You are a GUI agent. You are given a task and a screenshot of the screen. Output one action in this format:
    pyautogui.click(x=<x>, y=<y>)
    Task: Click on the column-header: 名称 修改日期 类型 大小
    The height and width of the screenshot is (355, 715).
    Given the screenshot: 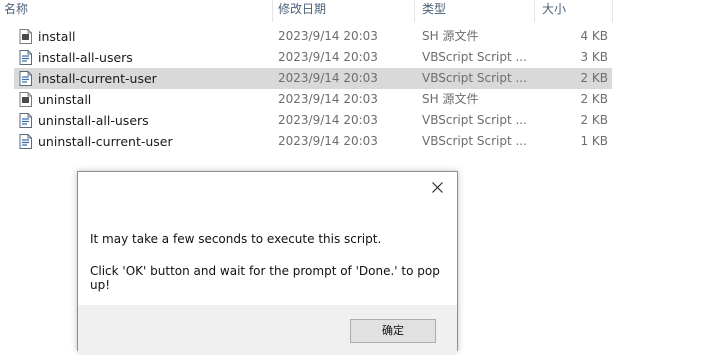 What is the action you would take?
    pyautogui.click(x=357, y=11)
    